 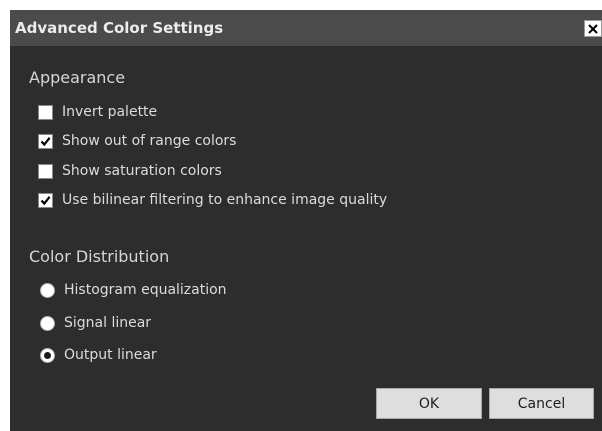 I want to click on bilinear-filtering-checkbox, so click(x=45, y=200).